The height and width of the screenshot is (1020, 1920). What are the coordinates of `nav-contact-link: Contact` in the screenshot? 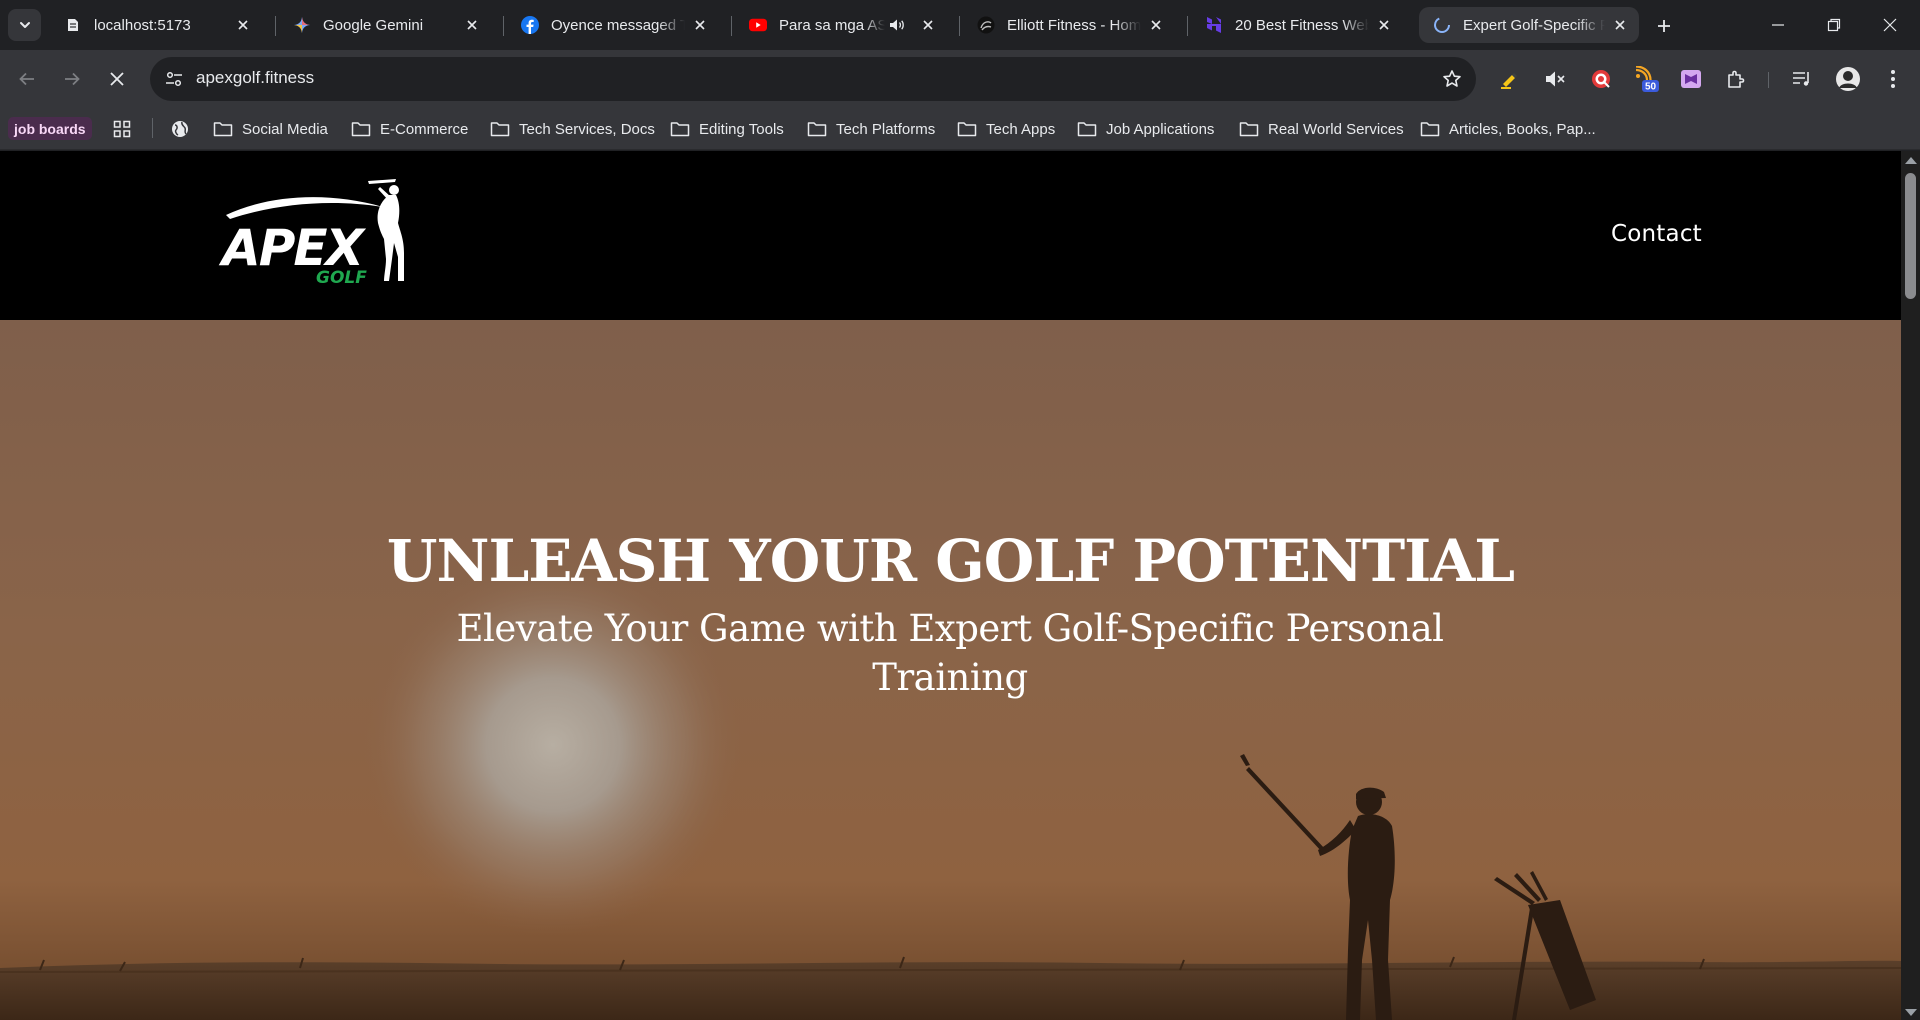 It's located at (1656, 234).